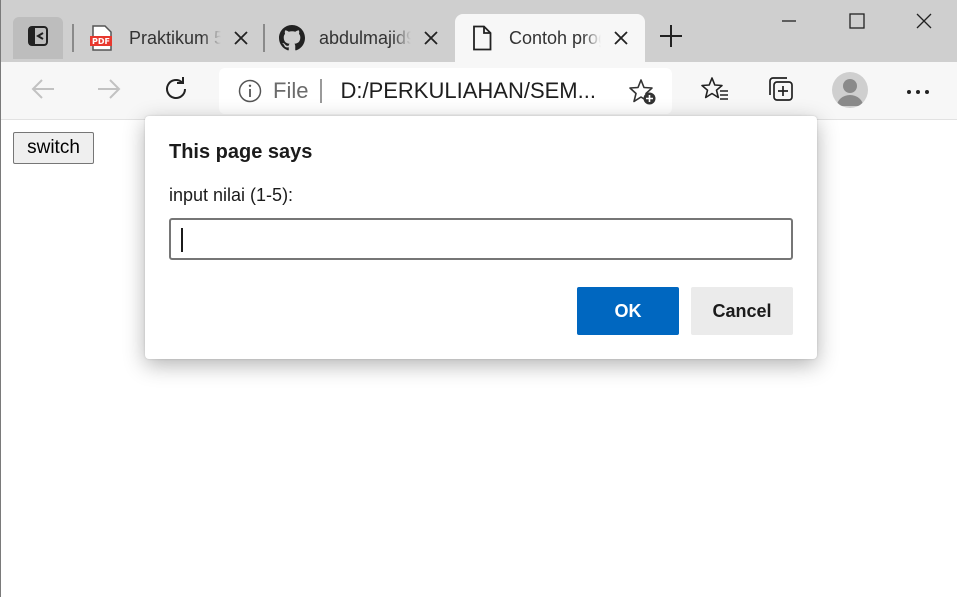  I want to click on info-icon, so click(250, 91).